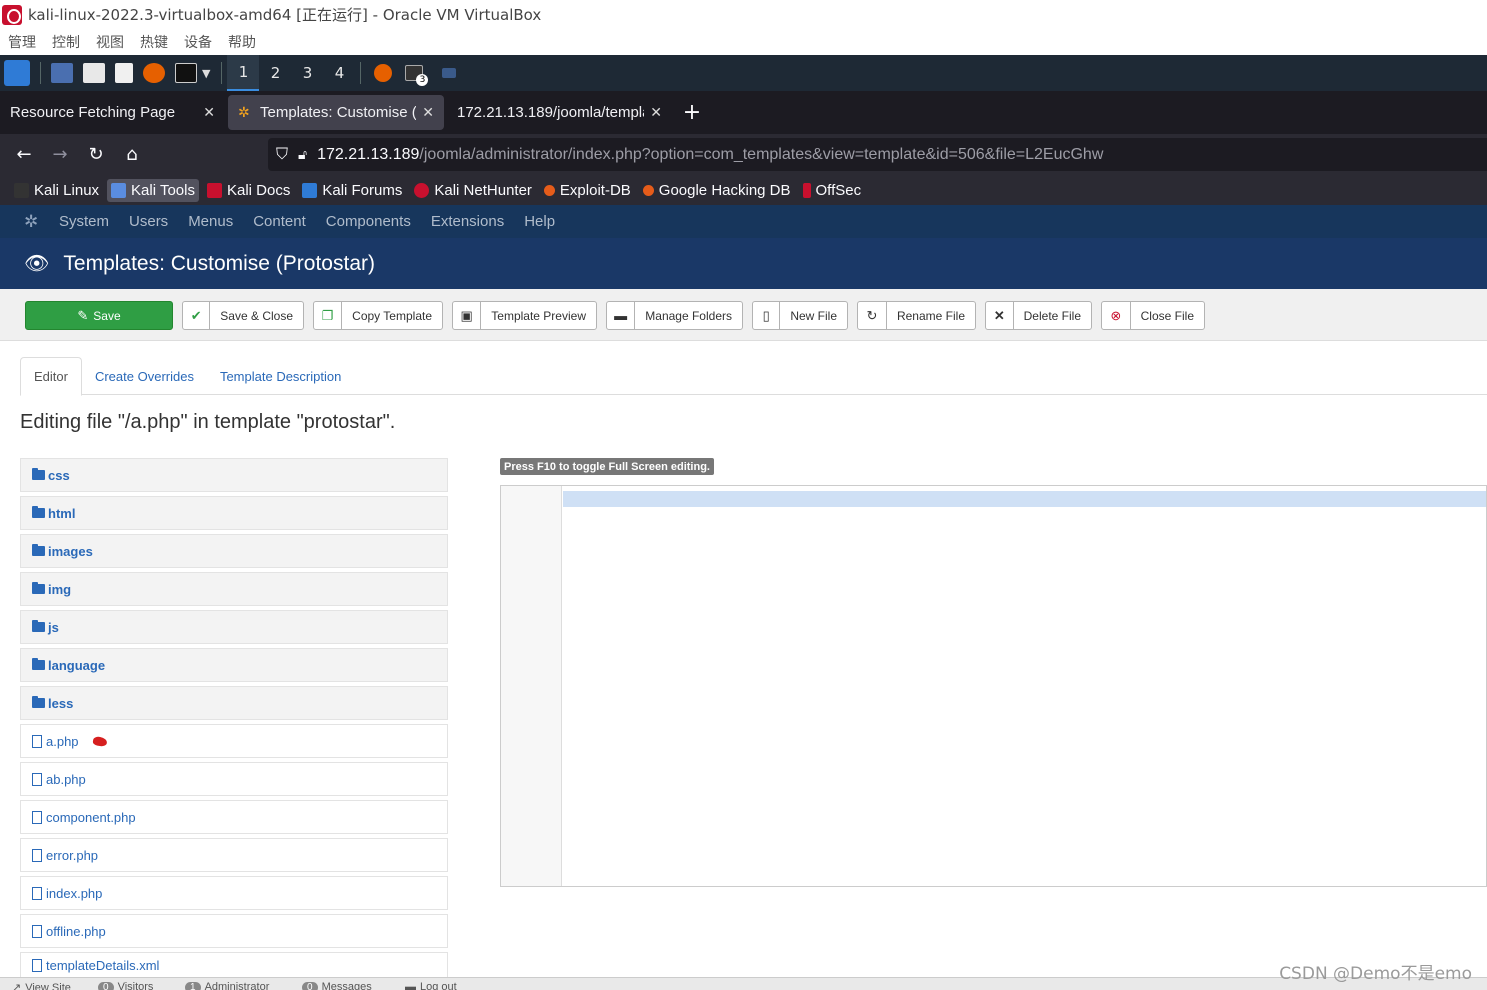  I want to click on tab-resource-fetching: Resource Fetching Page ✕, so click(112, 112).